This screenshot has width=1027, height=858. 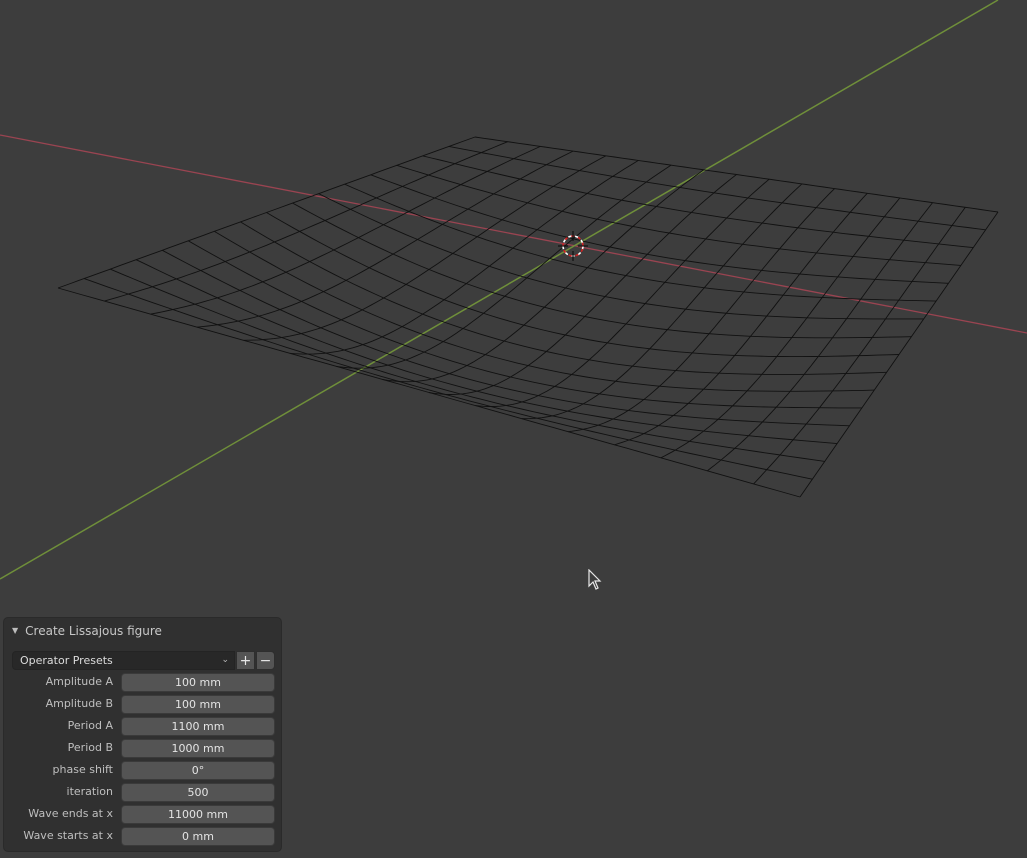 I want to click on property-label: phase shift, so click(x=82, y=769).